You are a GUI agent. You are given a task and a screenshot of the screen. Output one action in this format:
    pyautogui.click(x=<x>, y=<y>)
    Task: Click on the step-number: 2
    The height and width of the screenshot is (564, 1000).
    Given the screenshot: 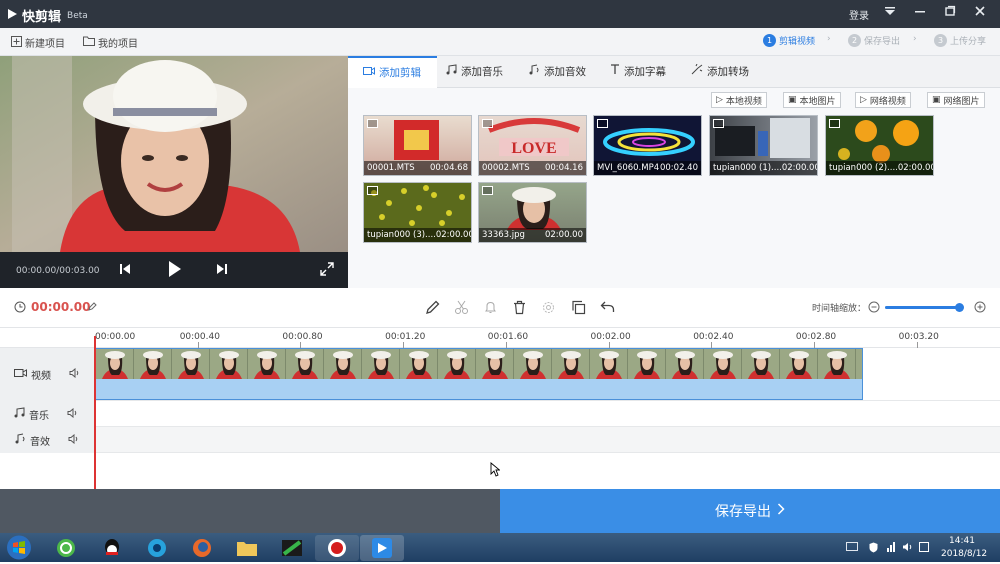 What is the action you would take?
    pyautogui.click(x=854, y=40)
    